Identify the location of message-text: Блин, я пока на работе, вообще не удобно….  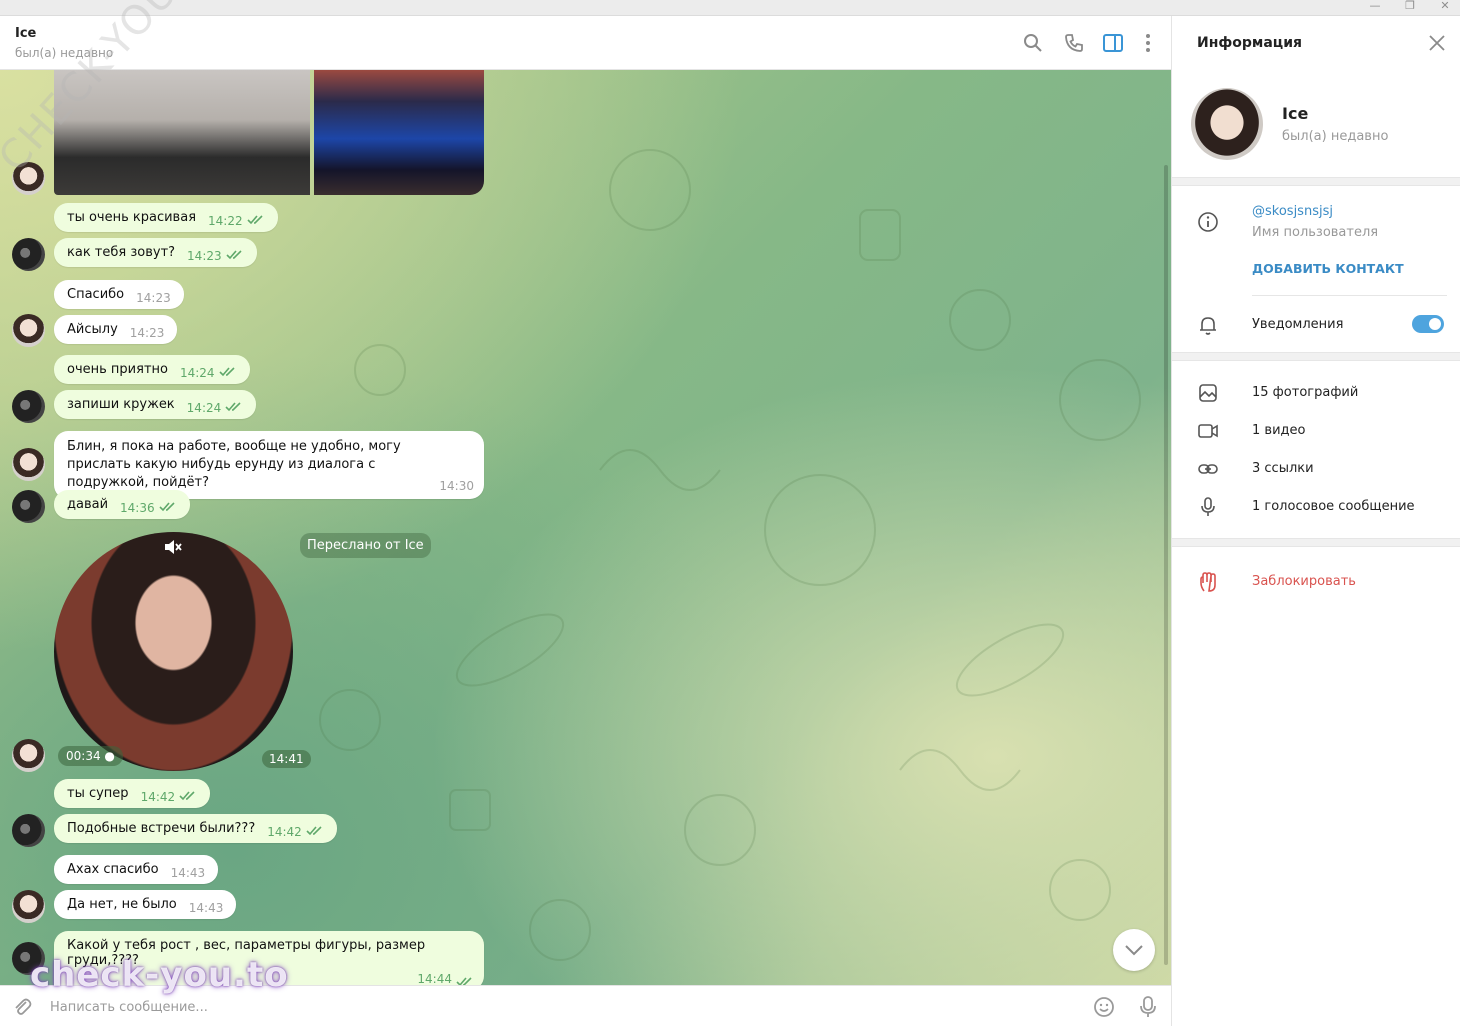
(234, 464).